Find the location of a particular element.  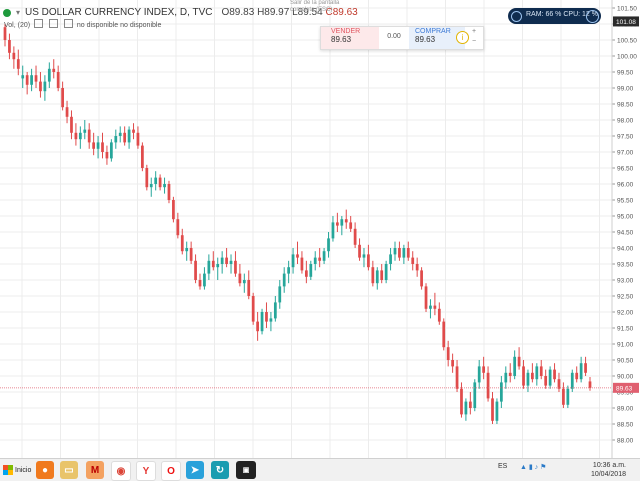

price-tick-label: 100.50 is located at coordinates (627, 41).